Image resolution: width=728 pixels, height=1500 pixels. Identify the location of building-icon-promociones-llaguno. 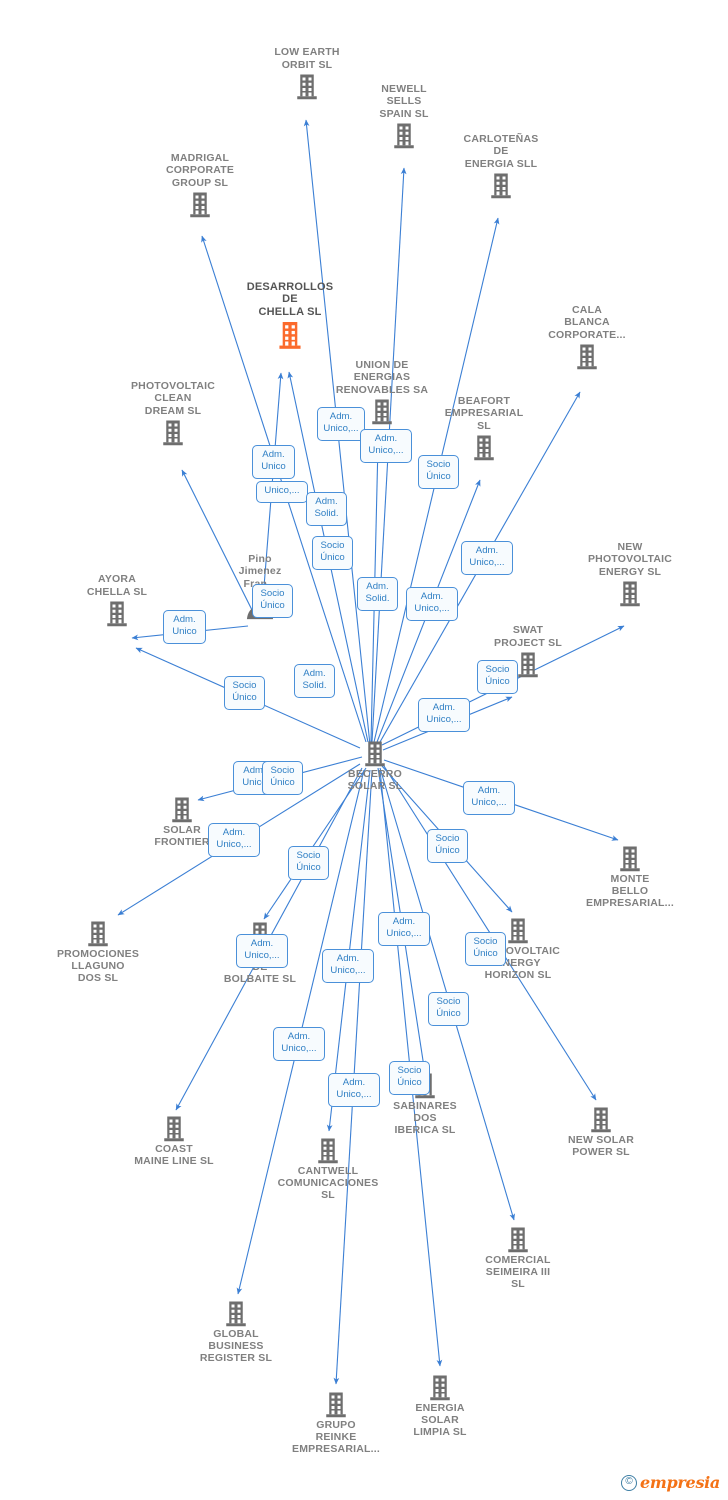
(98, 933).